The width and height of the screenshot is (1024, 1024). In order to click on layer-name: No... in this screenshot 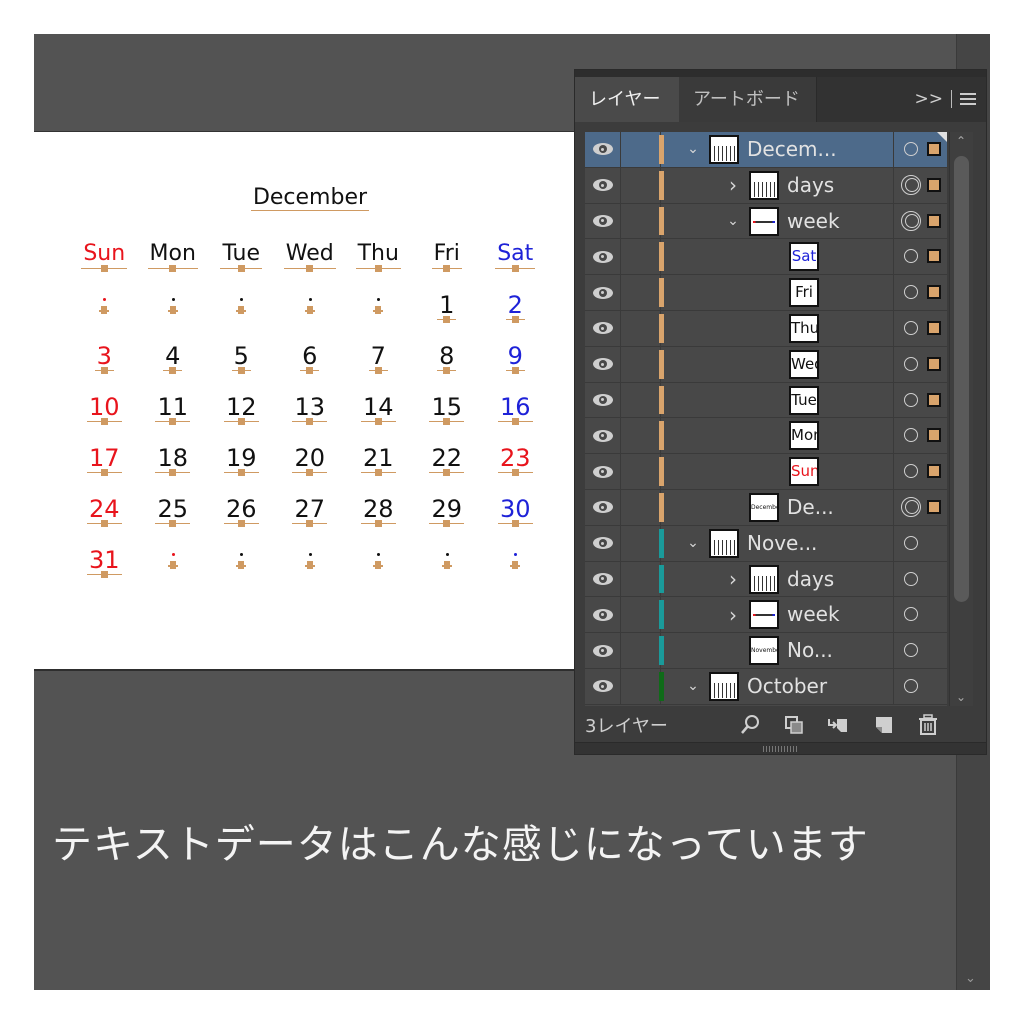, I will do `click(810, 650)`.